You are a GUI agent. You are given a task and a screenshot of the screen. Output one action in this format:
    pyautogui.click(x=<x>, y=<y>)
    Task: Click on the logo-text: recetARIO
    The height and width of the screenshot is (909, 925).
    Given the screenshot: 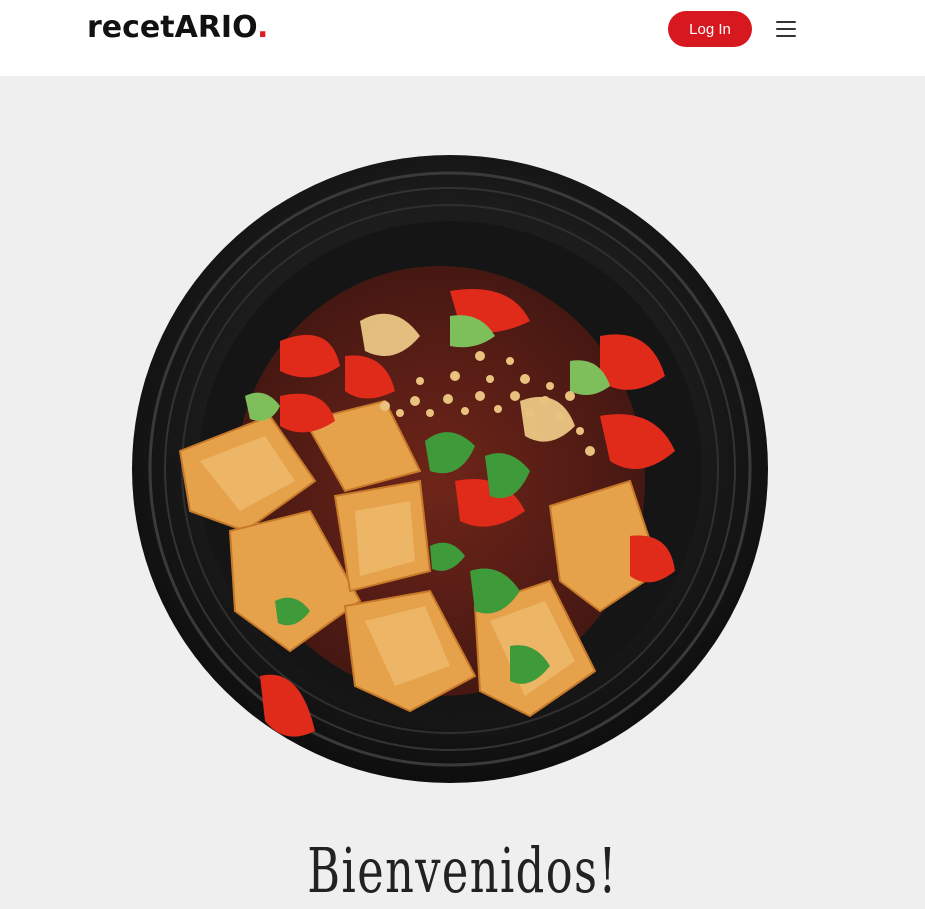 What is the action you would take?
    pyautogui.click(x=172, y=27)
    